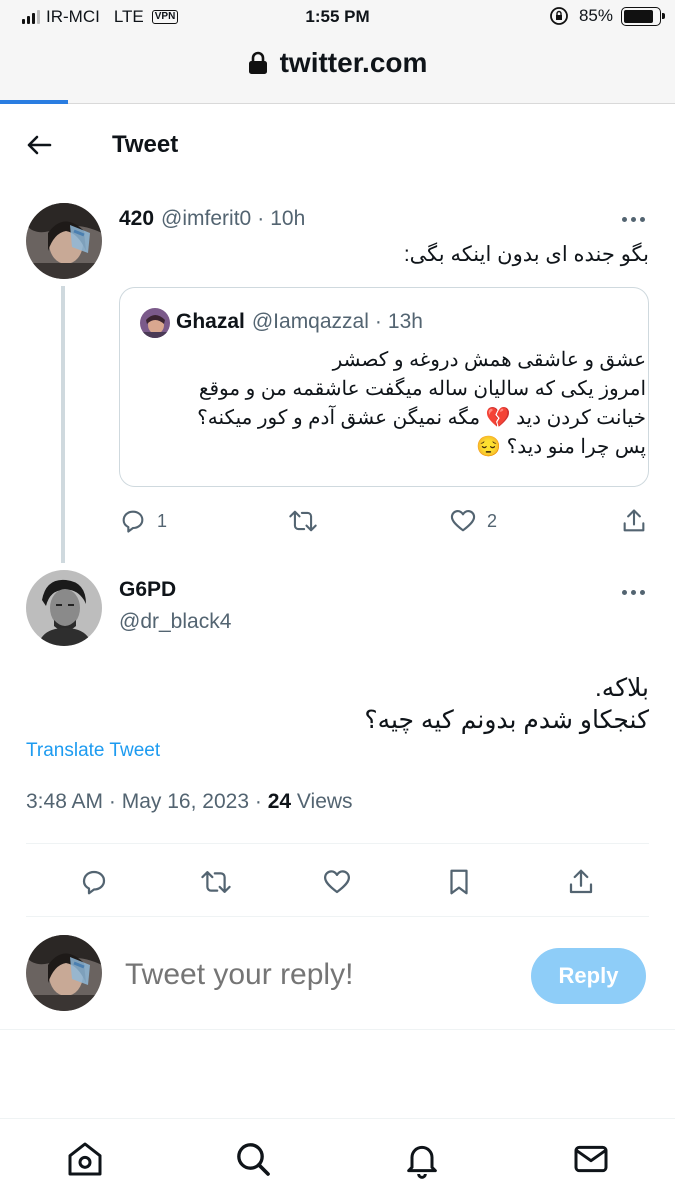  I want to click on bottom-nav, so click(337, 1159).